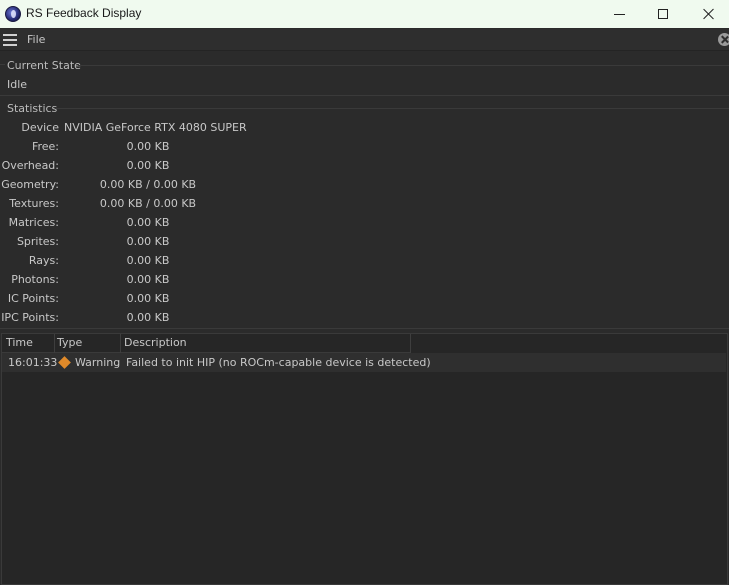 The image size is (729, 585). What do you see at coordinates (44, 65) in the screenshot?
I see `current-state-heading: Current State` at bounding box center [44, 65].